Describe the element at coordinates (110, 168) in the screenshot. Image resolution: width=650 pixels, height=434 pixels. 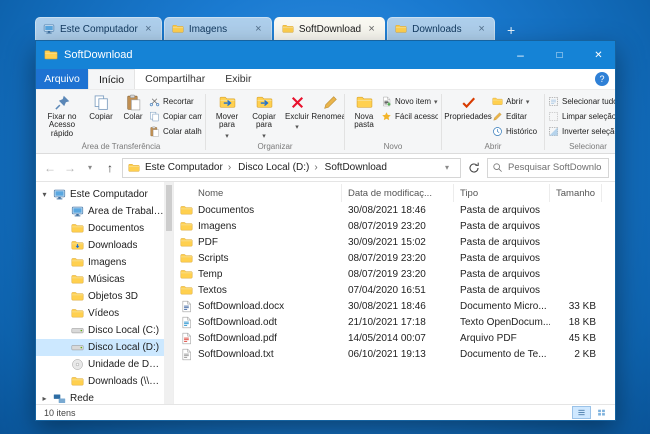
I see `up-button` at that location.